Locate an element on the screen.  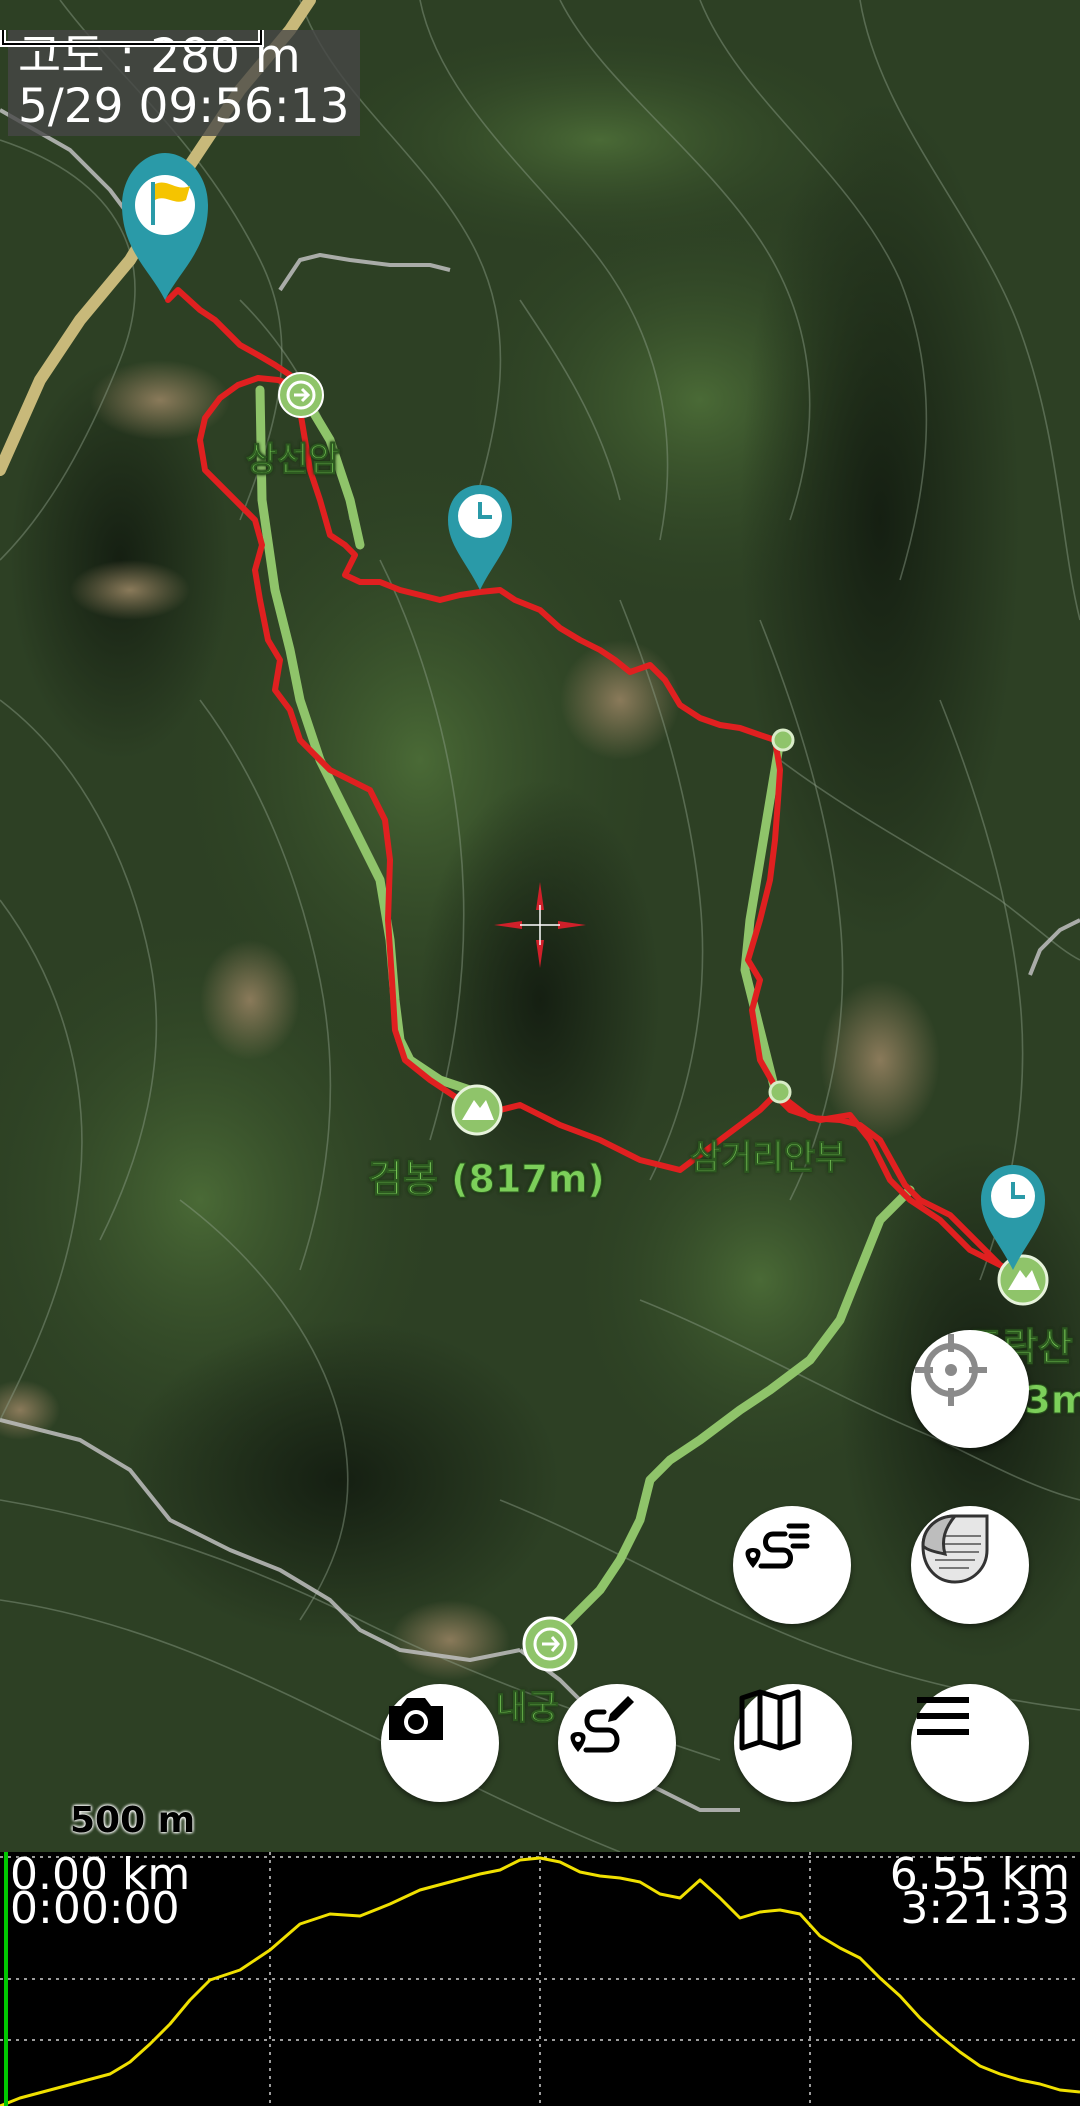
end-time: 3:21:33 is located at coordinates (985, 1908).